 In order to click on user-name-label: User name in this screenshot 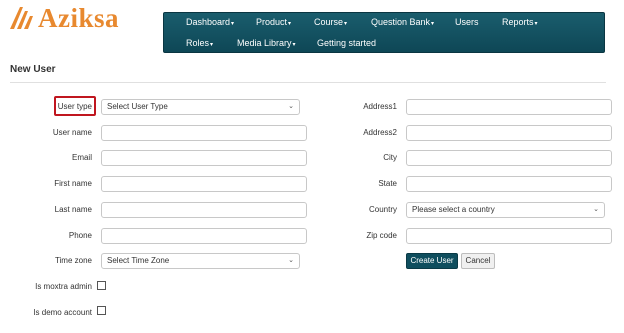, I will do `click(72, 132)`.